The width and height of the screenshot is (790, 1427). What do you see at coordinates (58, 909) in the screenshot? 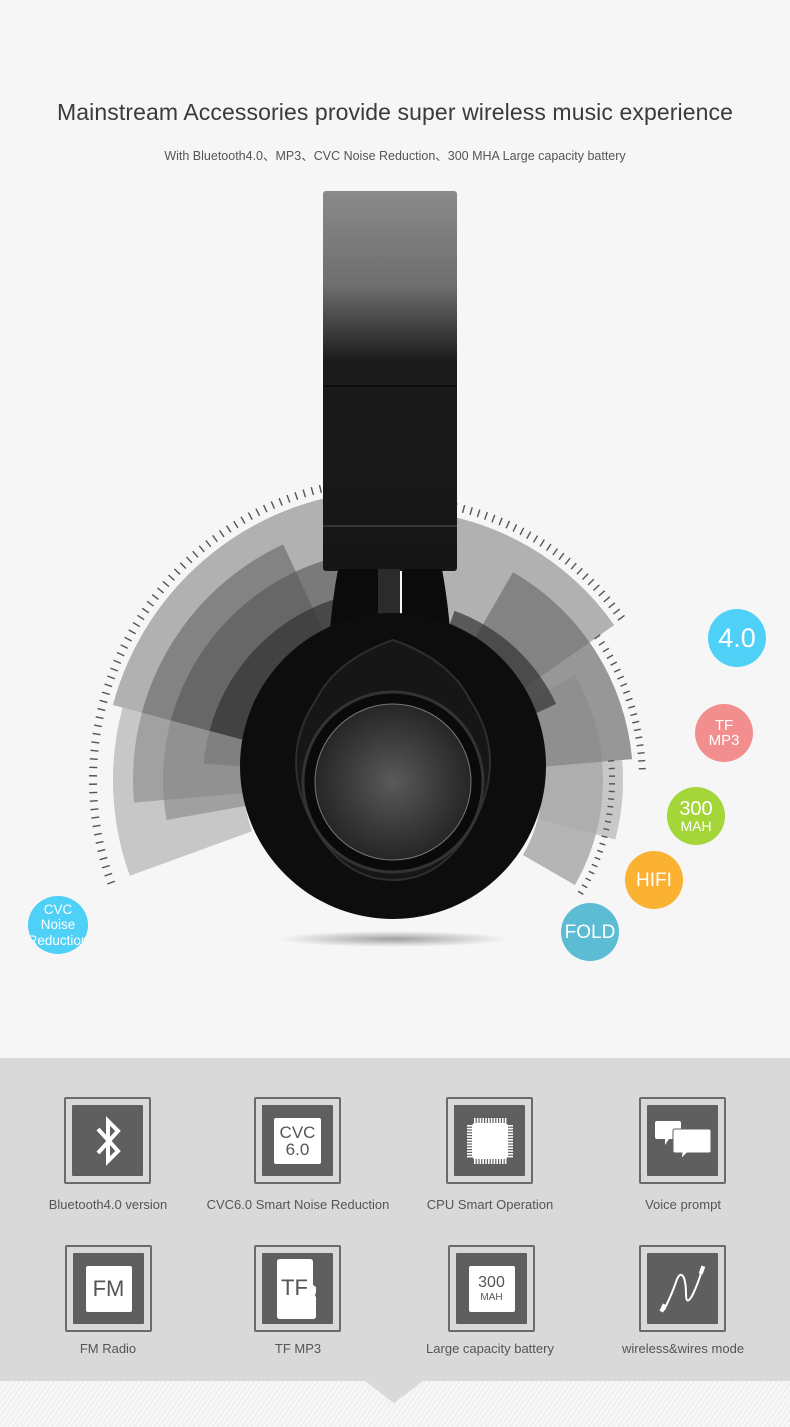
I see `bubble-text: CVC` at bounding box center [58, 909].